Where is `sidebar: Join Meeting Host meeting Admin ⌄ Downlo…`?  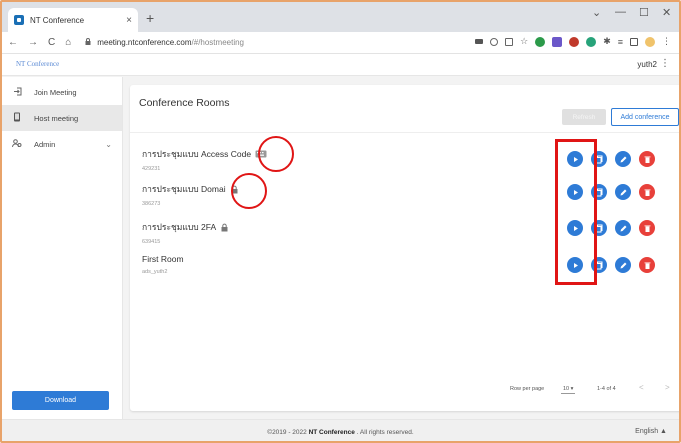 sidebar: Join Meeting Host meeting Admin ⌄ Downlo… is located at coordinates (62, 248).